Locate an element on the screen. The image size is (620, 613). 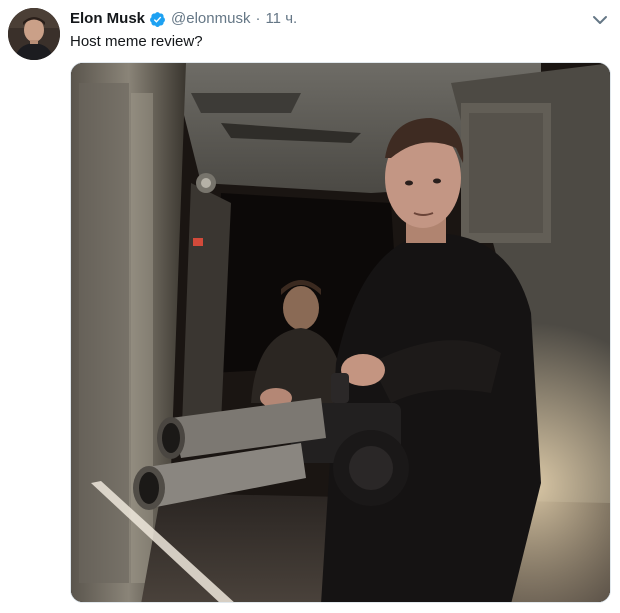
tweet-text: Host meme review? is located at coordinates (136, 41).